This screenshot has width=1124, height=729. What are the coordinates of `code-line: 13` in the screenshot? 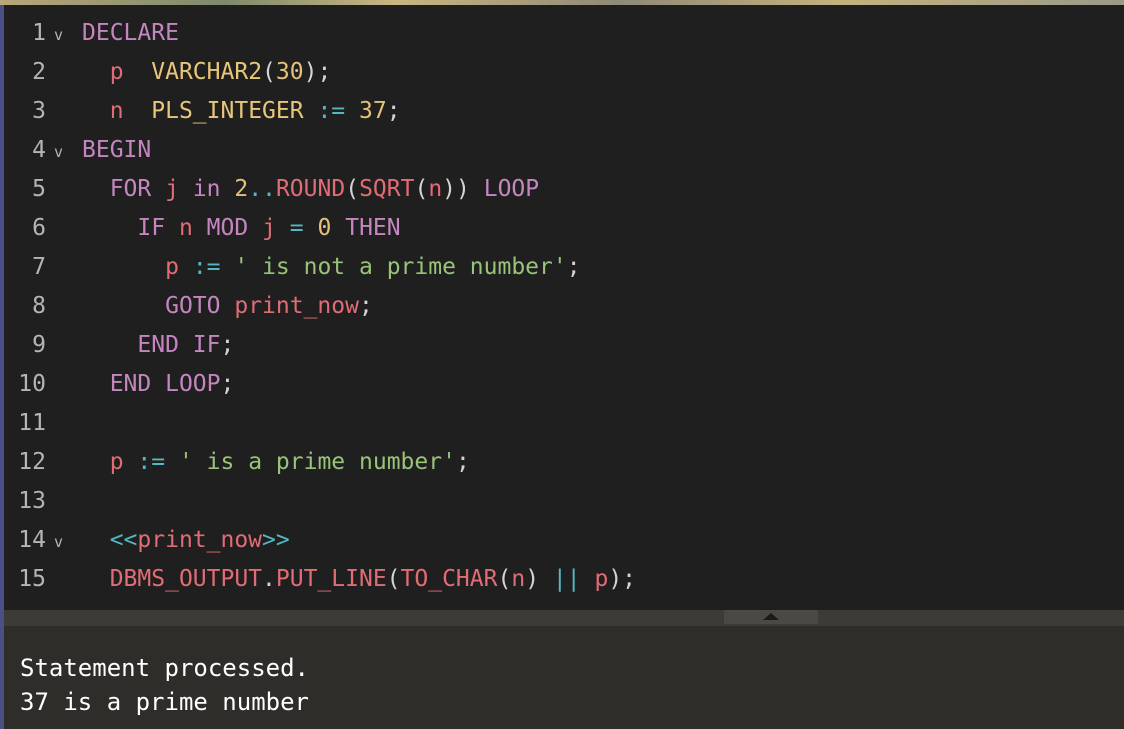 It's located at (564, 501).